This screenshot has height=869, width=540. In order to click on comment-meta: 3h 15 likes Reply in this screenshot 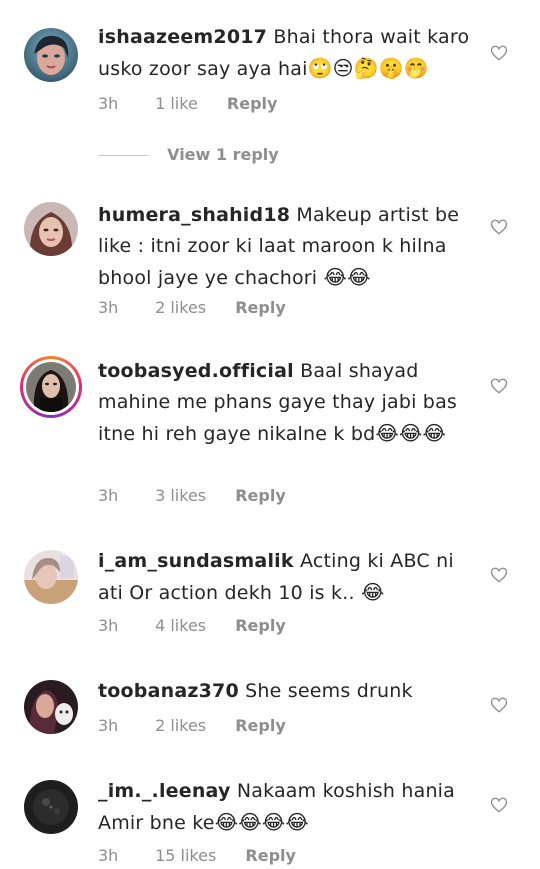, I will do `click(197, 855)`.